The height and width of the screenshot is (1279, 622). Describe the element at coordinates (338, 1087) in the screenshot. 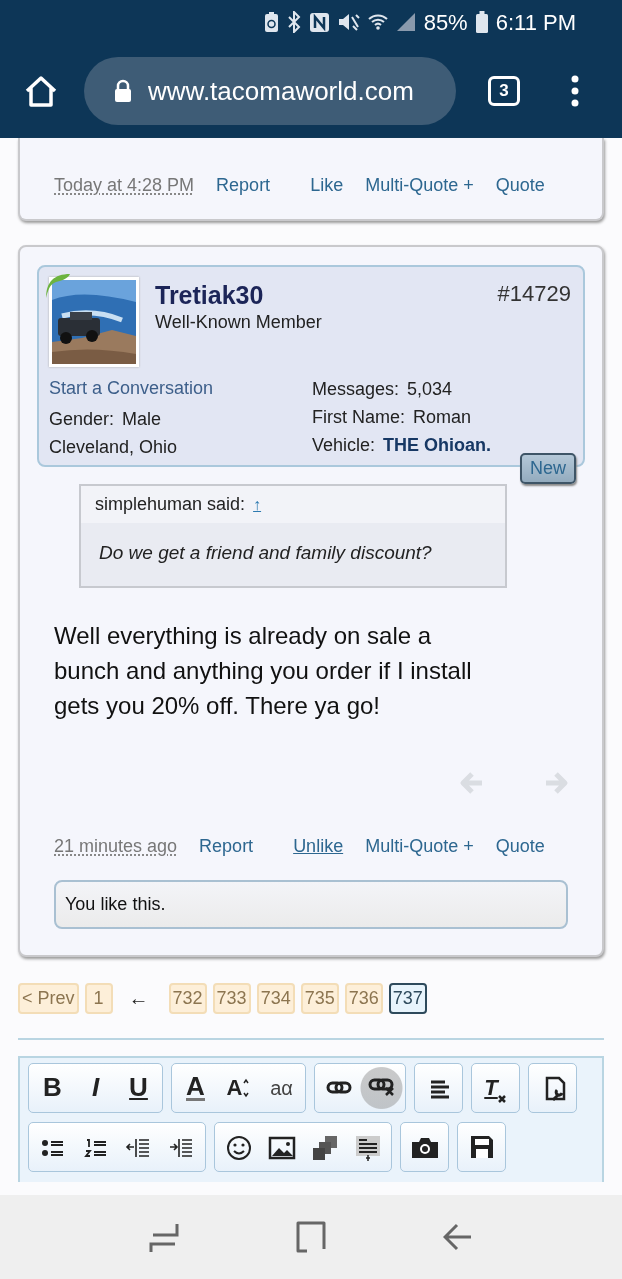

I see `link-icon` at that location.